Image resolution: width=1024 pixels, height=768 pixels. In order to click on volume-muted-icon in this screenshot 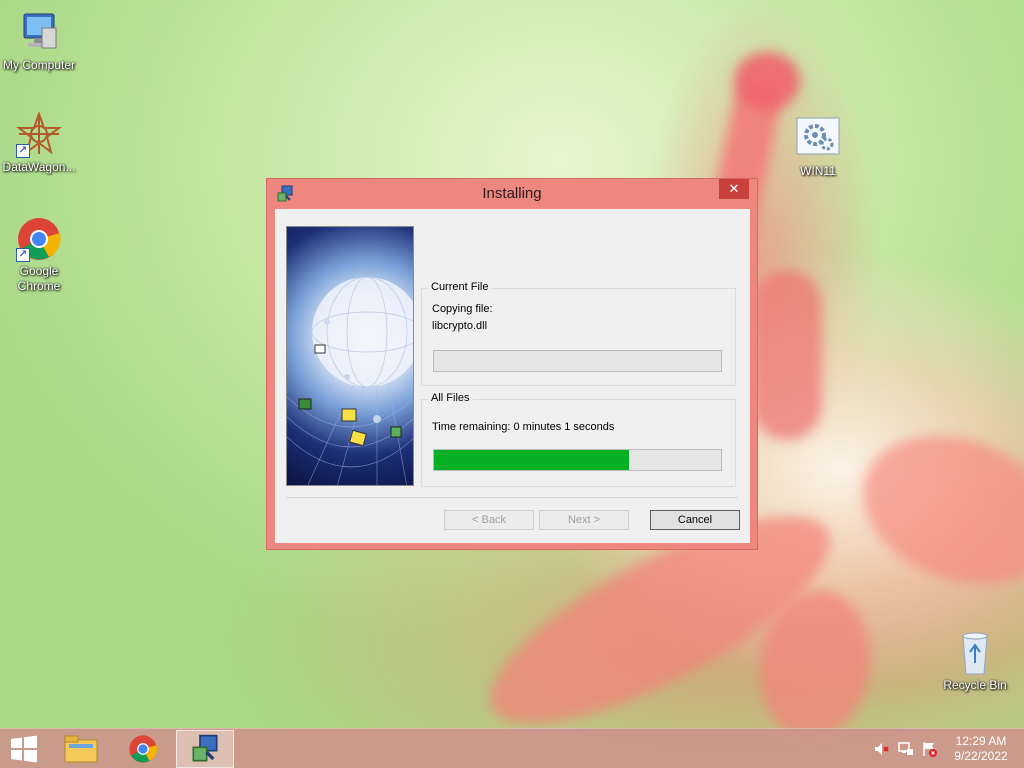, I will do `click(882, 749)`.